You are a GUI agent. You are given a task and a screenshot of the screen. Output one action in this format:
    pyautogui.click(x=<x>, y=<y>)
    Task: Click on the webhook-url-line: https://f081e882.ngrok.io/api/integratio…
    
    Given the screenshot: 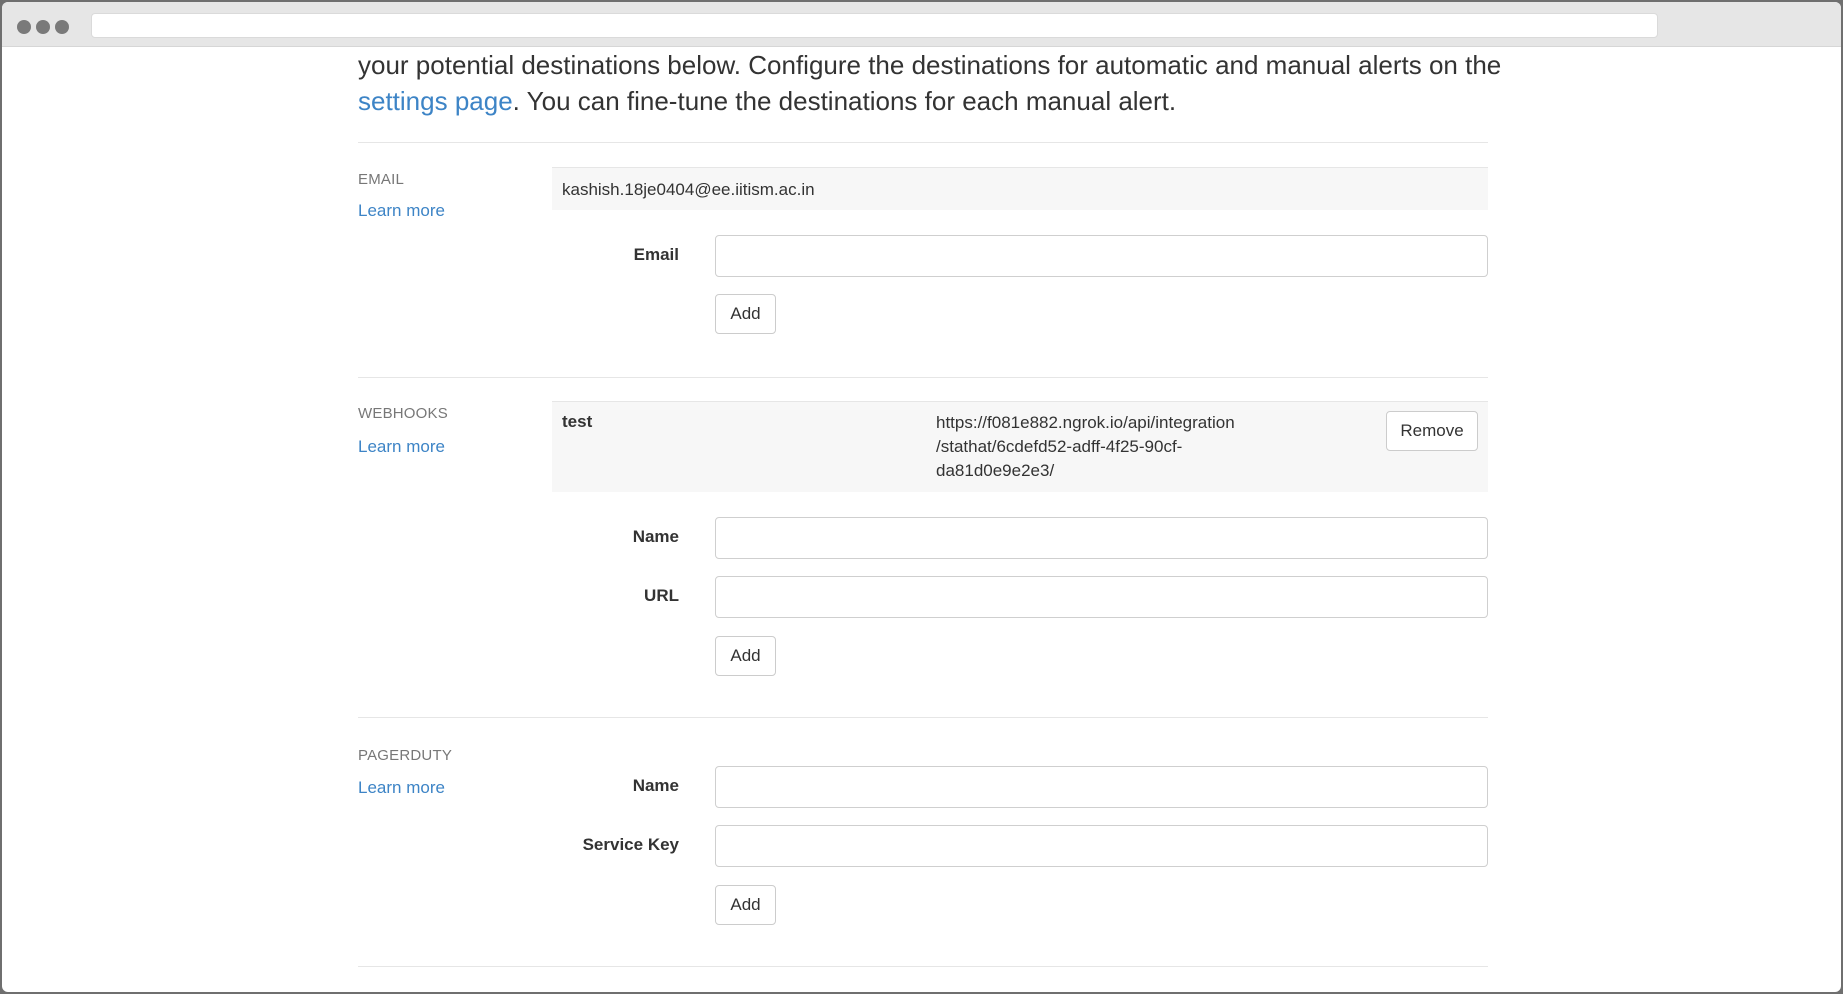 What is the action you would take?
    pyautogui.click(x=1085, y=422)
    